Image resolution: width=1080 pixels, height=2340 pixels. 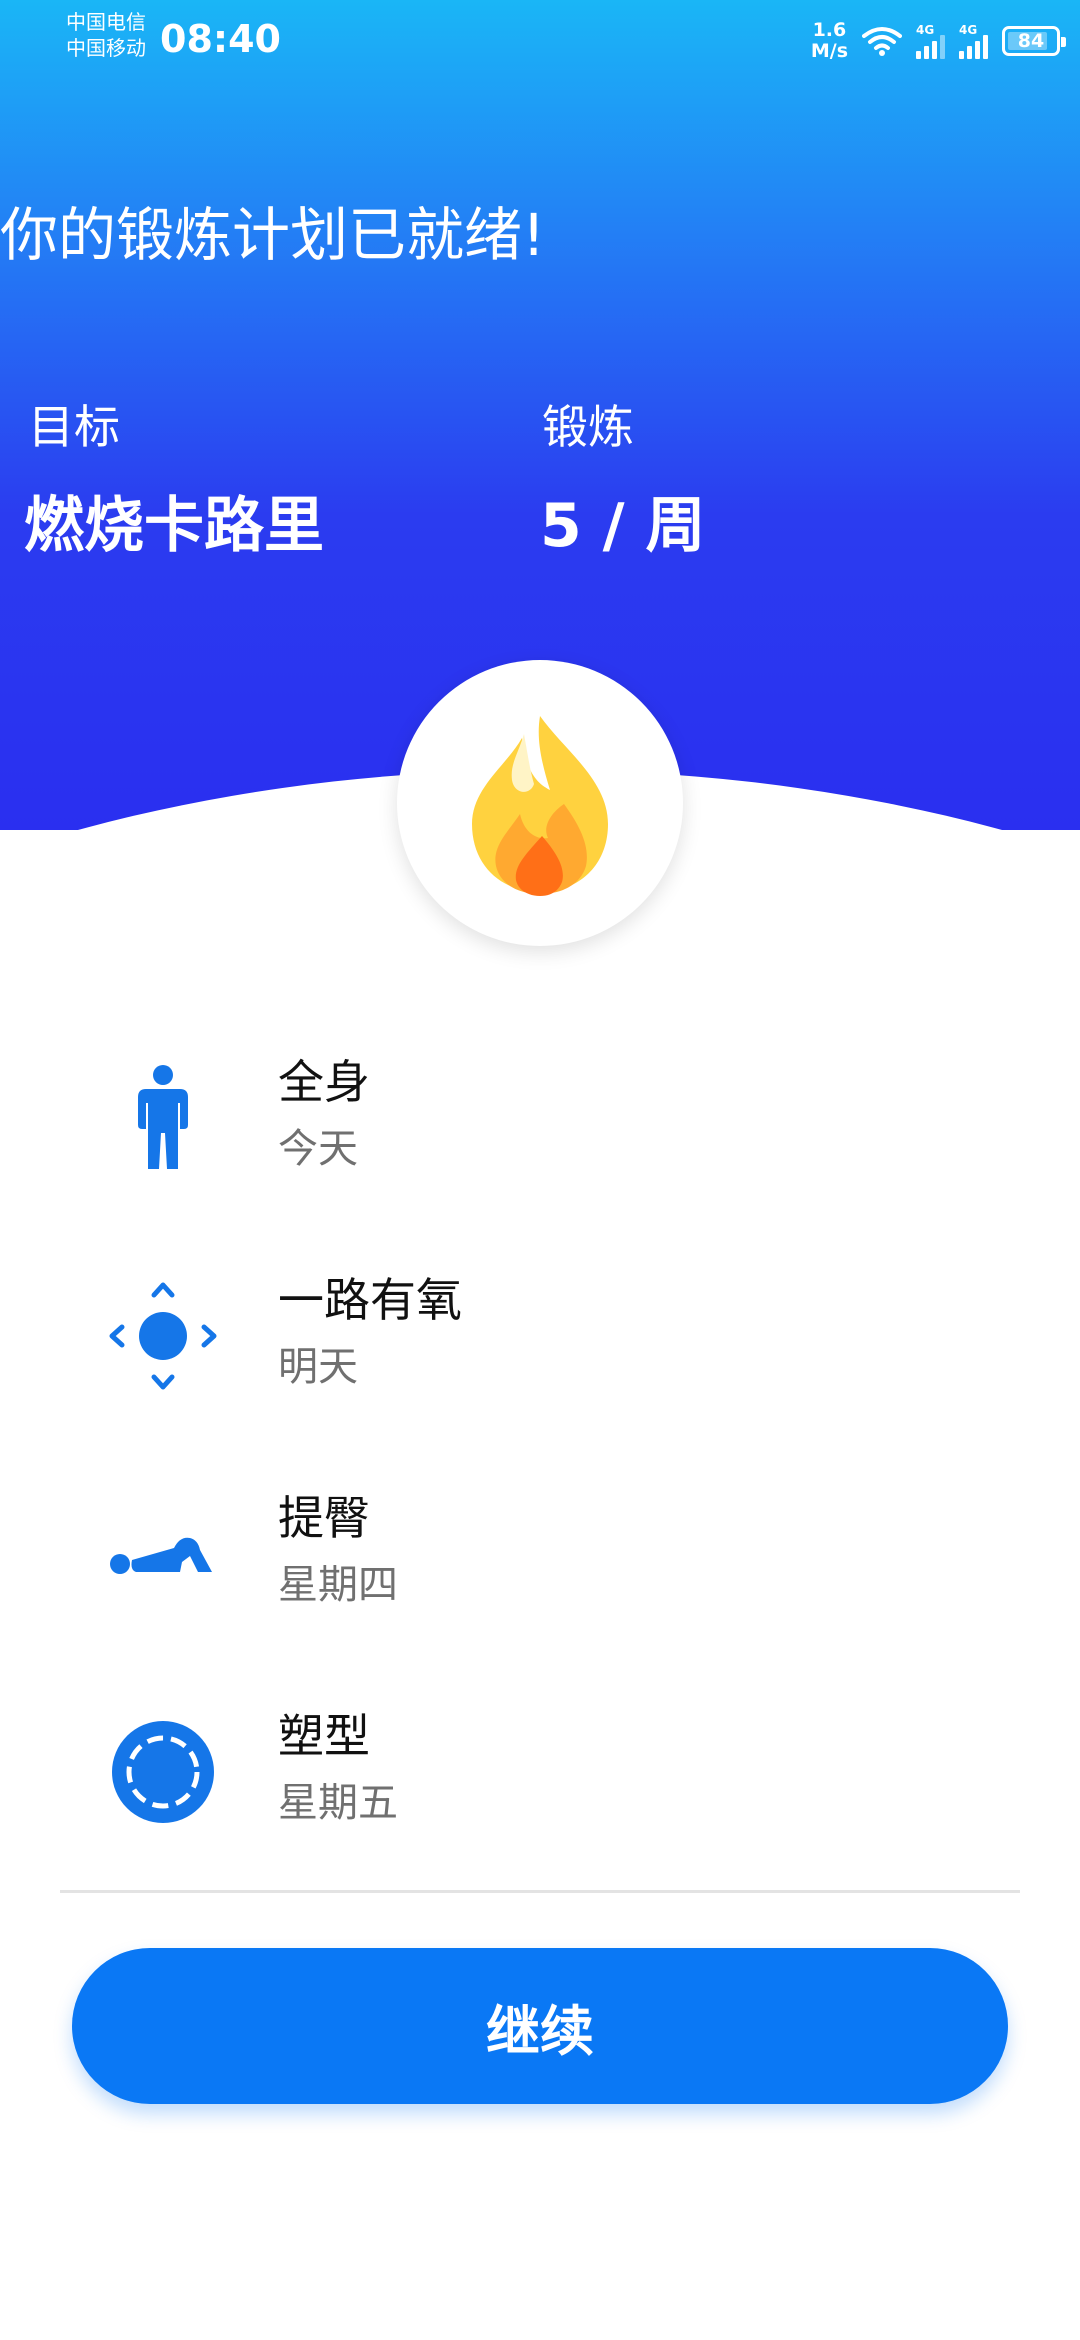 I want to click on plan-title: 全身, so click(x=324, y=1082).